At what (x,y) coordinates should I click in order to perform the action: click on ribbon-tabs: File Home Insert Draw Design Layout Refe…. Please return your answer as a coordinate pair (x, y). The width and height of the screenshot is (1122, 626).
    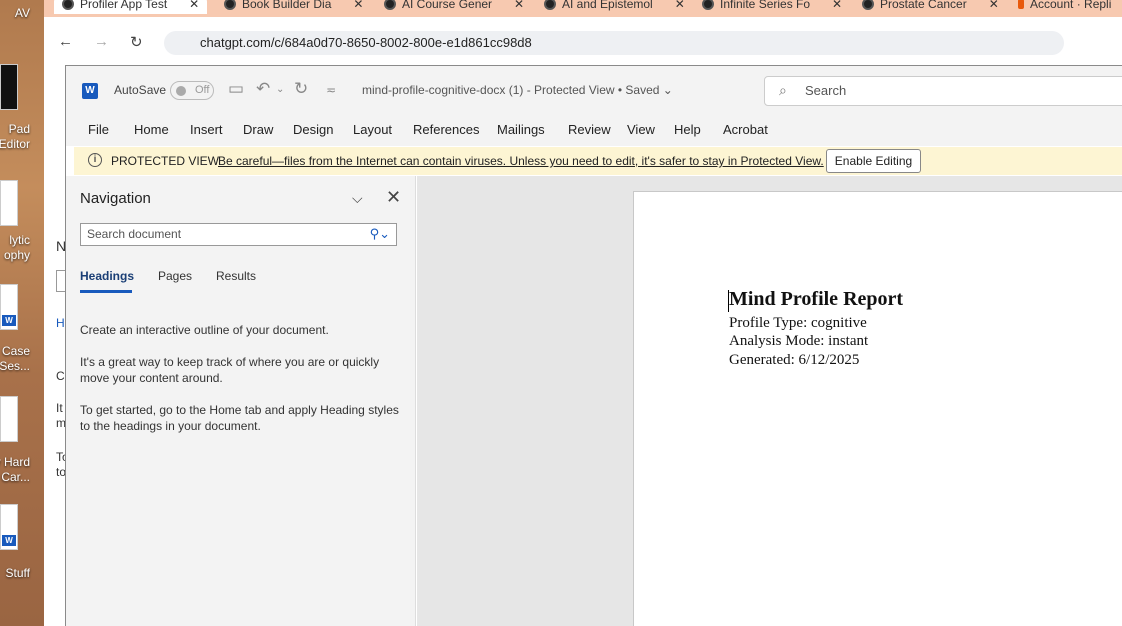
    Looking at the image, I should click on (594, 130).